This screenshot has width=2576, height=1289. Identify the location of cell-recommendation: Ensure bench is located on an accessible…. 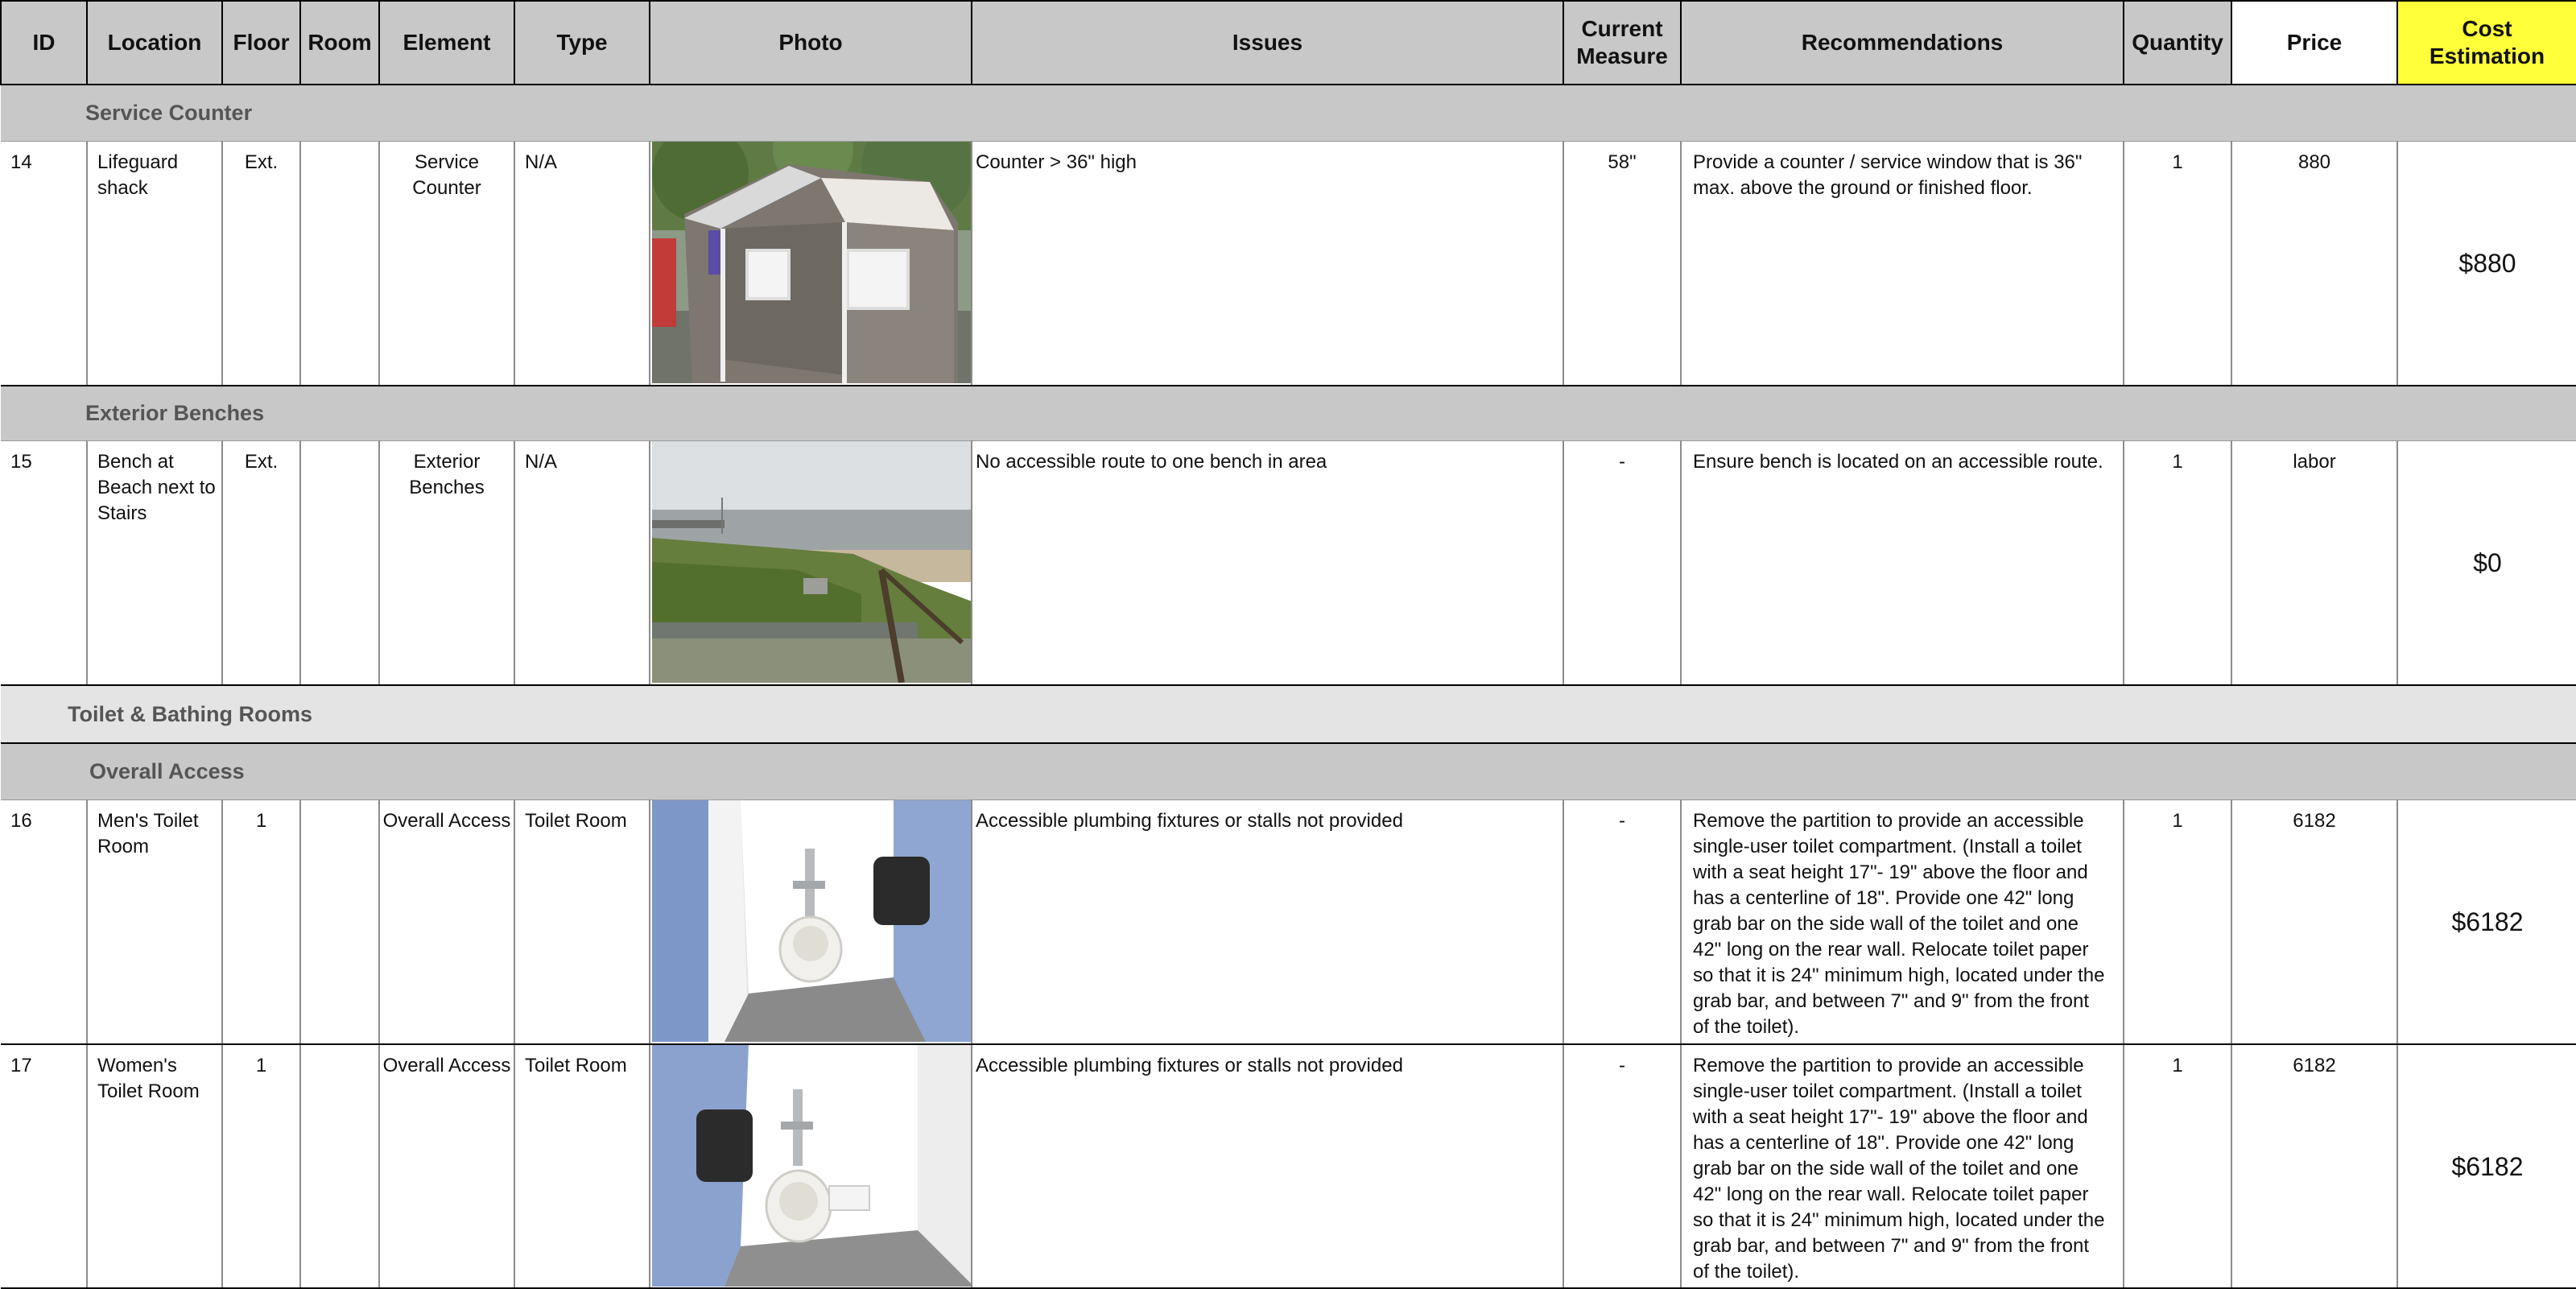
(1902, 563).